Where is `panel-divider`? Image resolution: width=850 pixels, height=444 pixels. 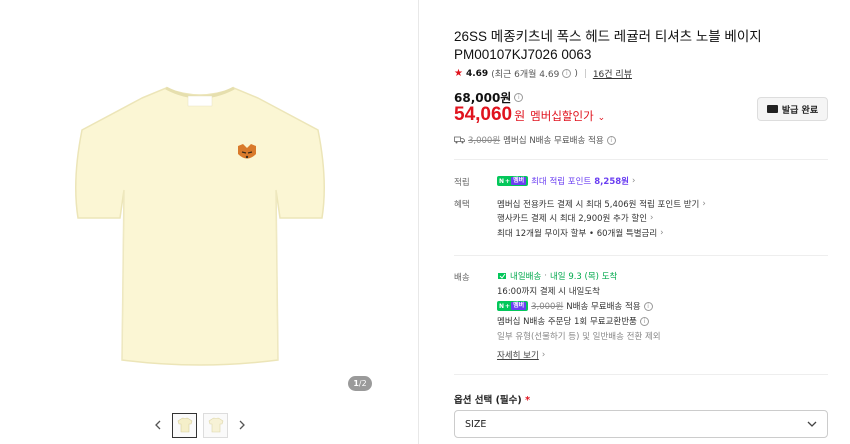
panel-divider is located at coordinates (418, 222).